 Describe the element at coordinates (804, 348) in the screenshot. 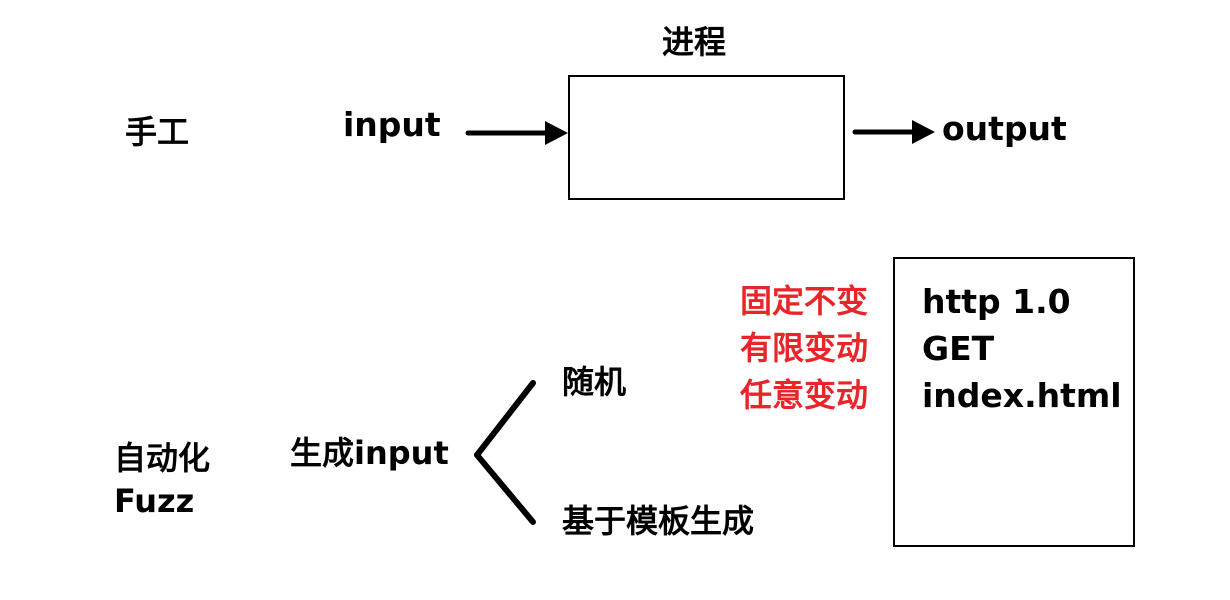

I see `category-limited-change: 有限变动` at that location.